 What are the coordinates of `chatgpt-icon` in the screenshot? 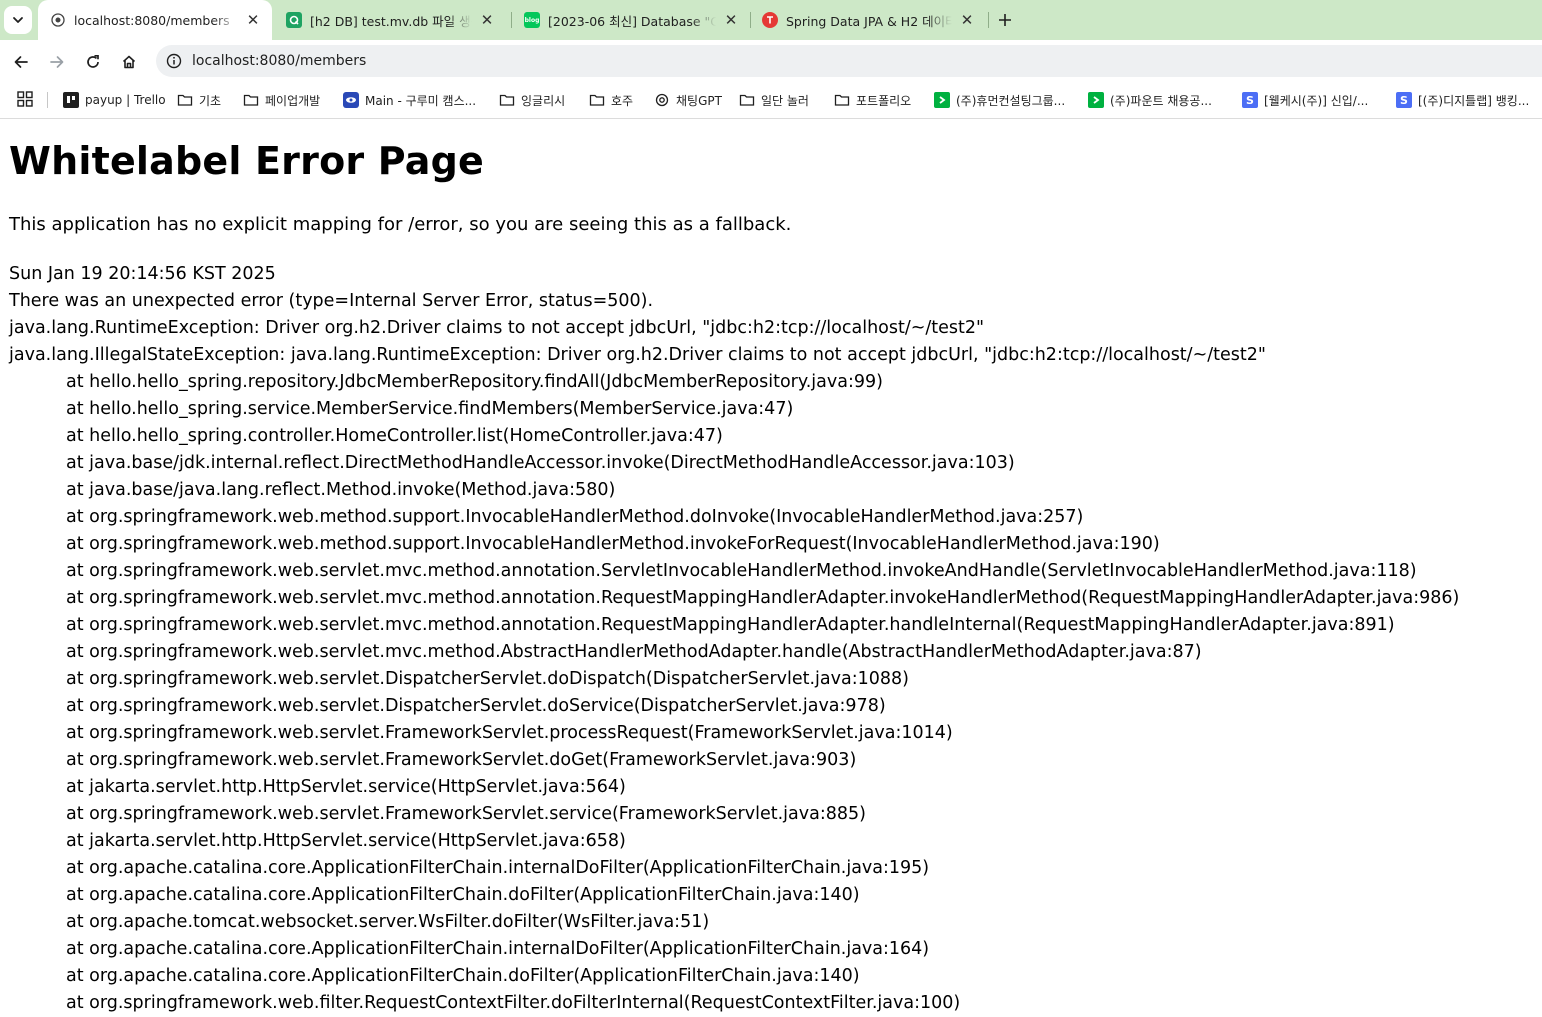 It's located at (662, 100).